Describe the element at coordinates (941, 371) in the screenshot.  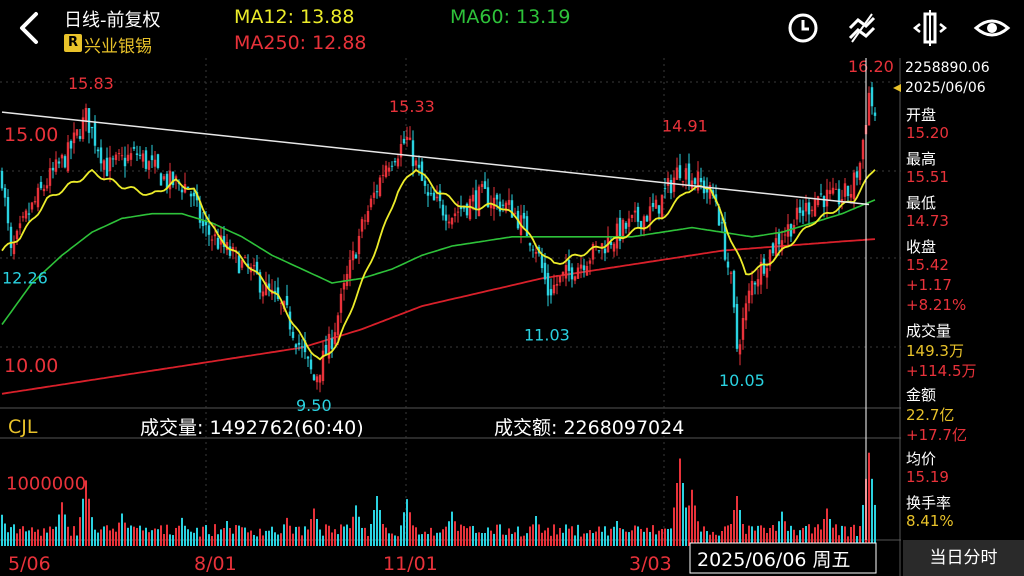
I see `volume-change-value: +114.5万` at that location.